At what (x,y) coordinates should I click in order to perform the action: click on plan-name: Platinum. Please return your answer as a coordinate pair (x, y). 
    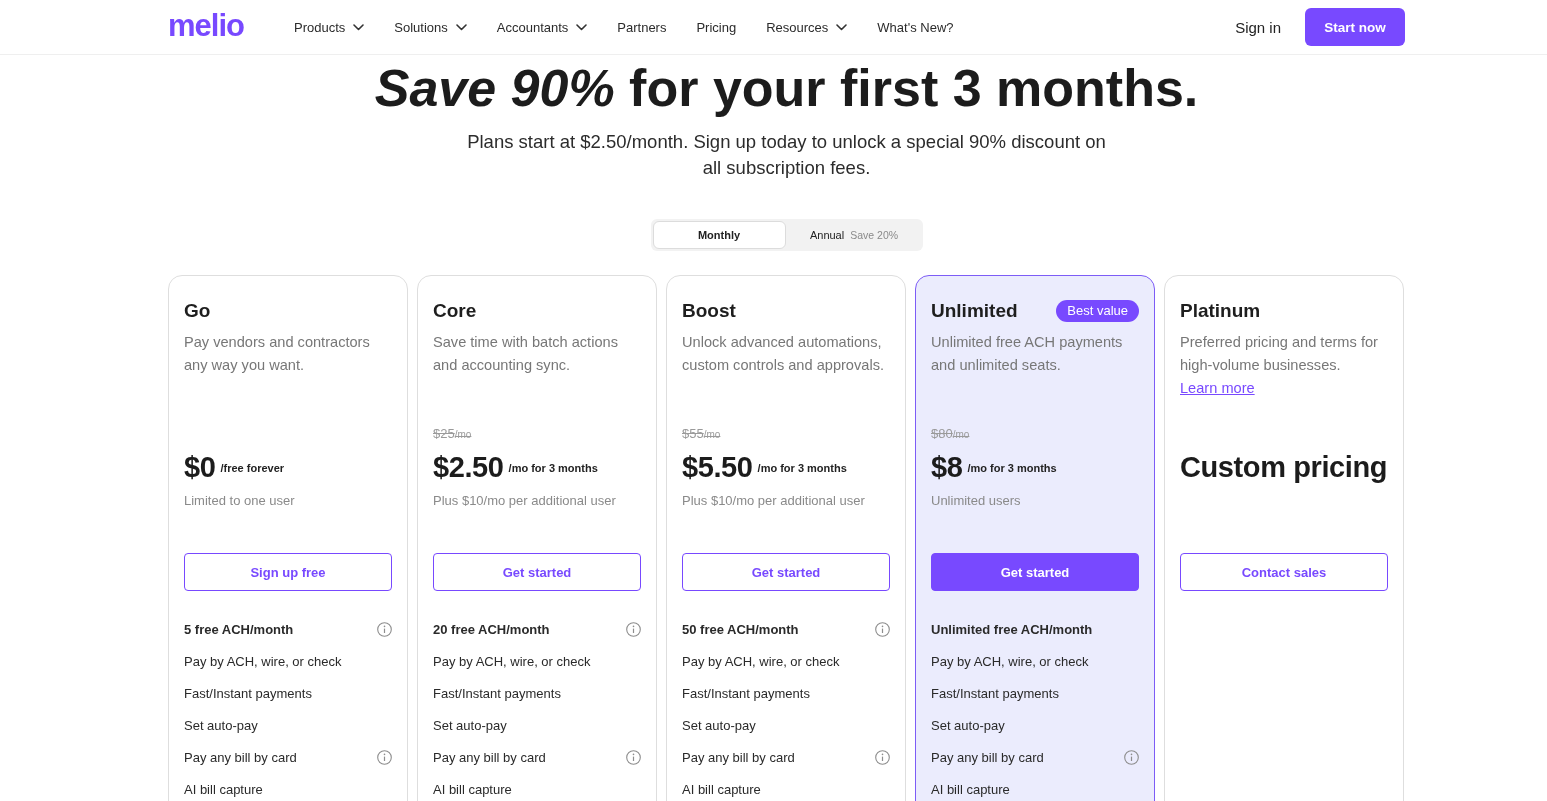
    Looking at the image, I should click on (1220, 311).